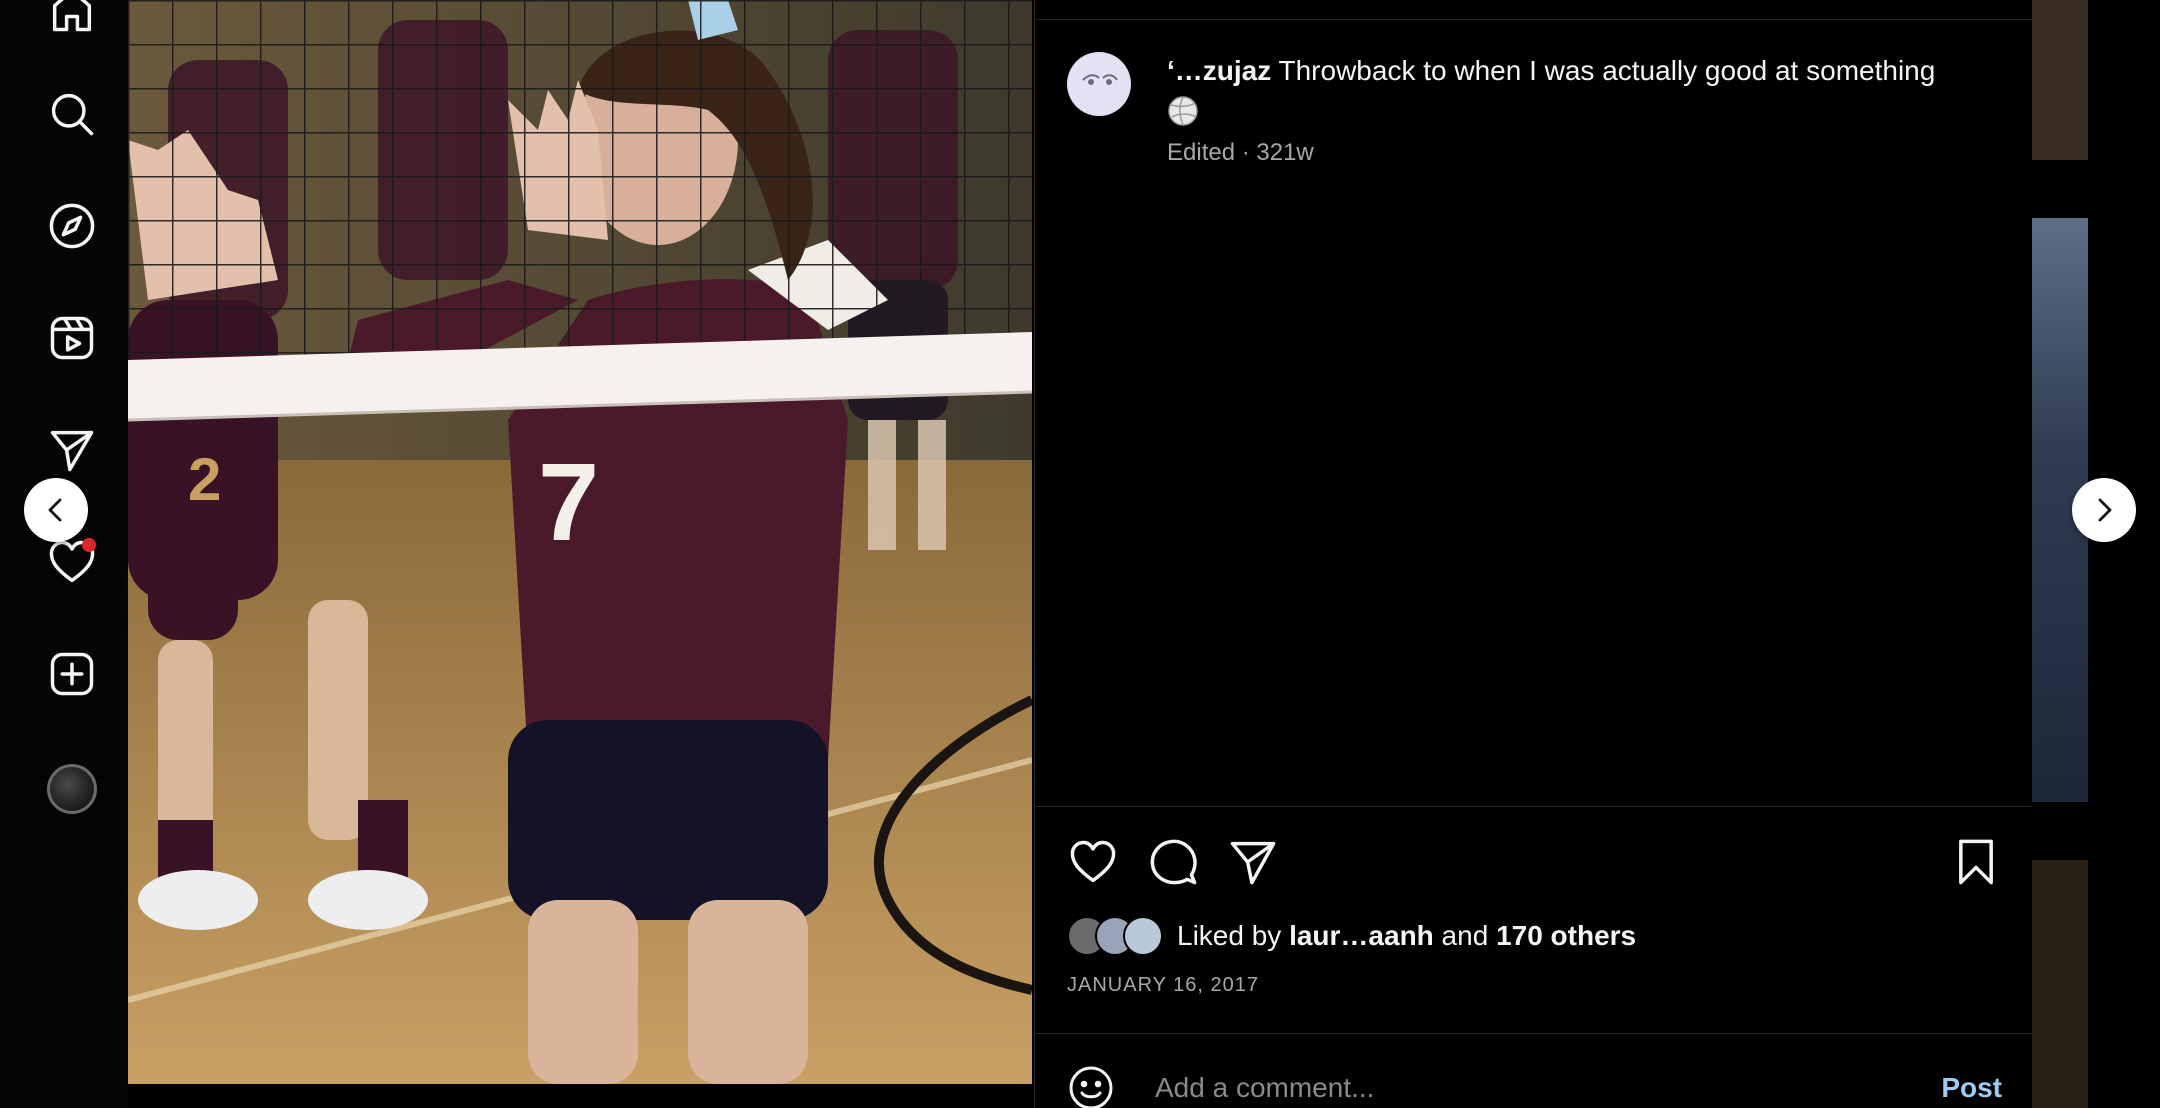 This screenshot has width=2160, height=1108. I want to click on previous-post-button, so click(56, 510).